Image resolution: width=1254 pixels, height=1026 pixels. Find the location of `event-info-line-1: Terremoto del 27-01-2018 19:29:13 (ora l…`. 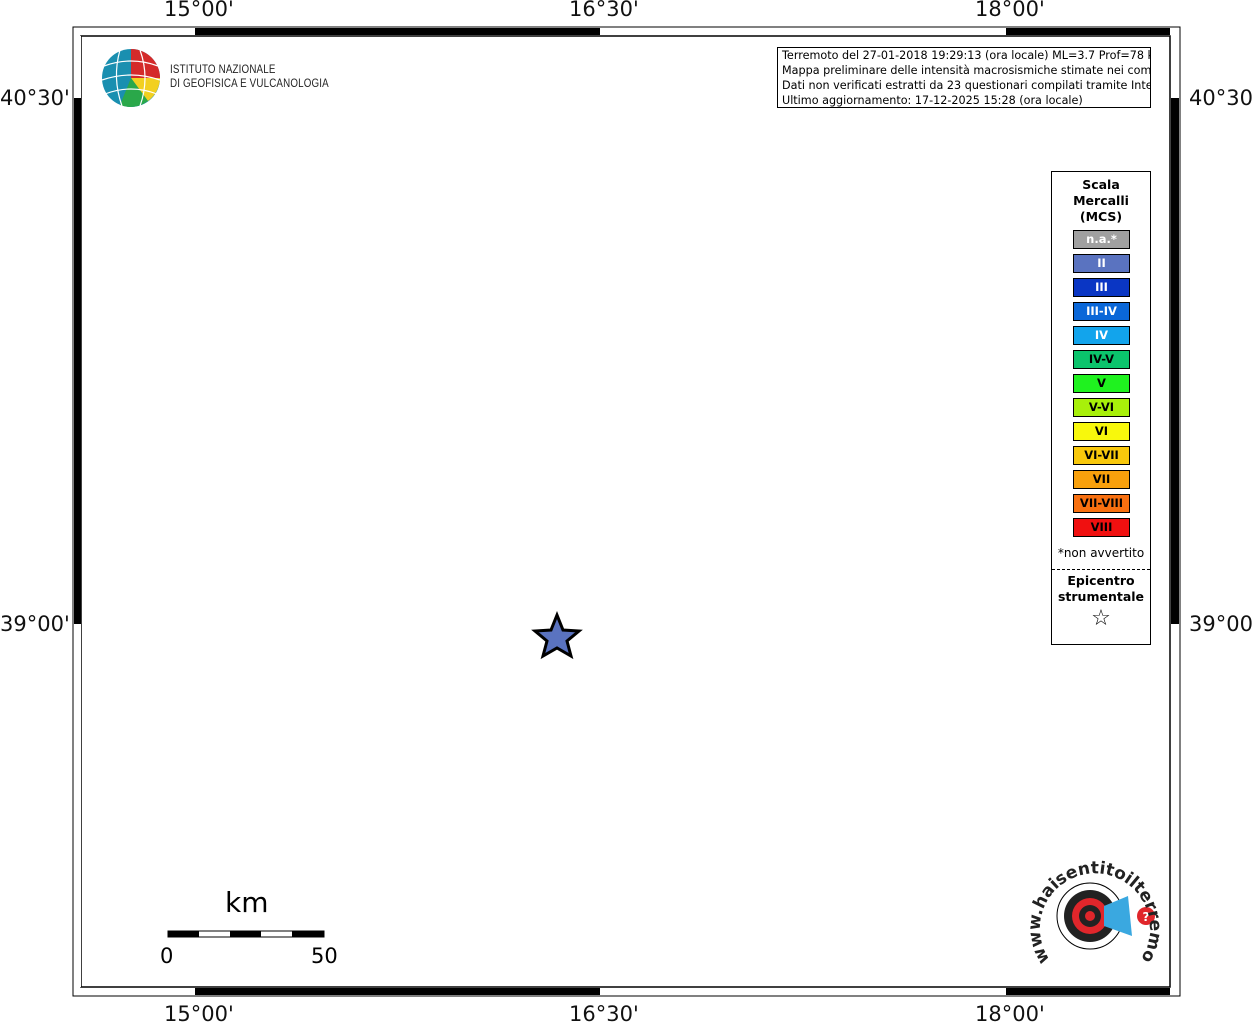

event-info-line-1: Terremoto del 27-01-2018 19:29:13 (ora l… is located at coordinates (966, 55).